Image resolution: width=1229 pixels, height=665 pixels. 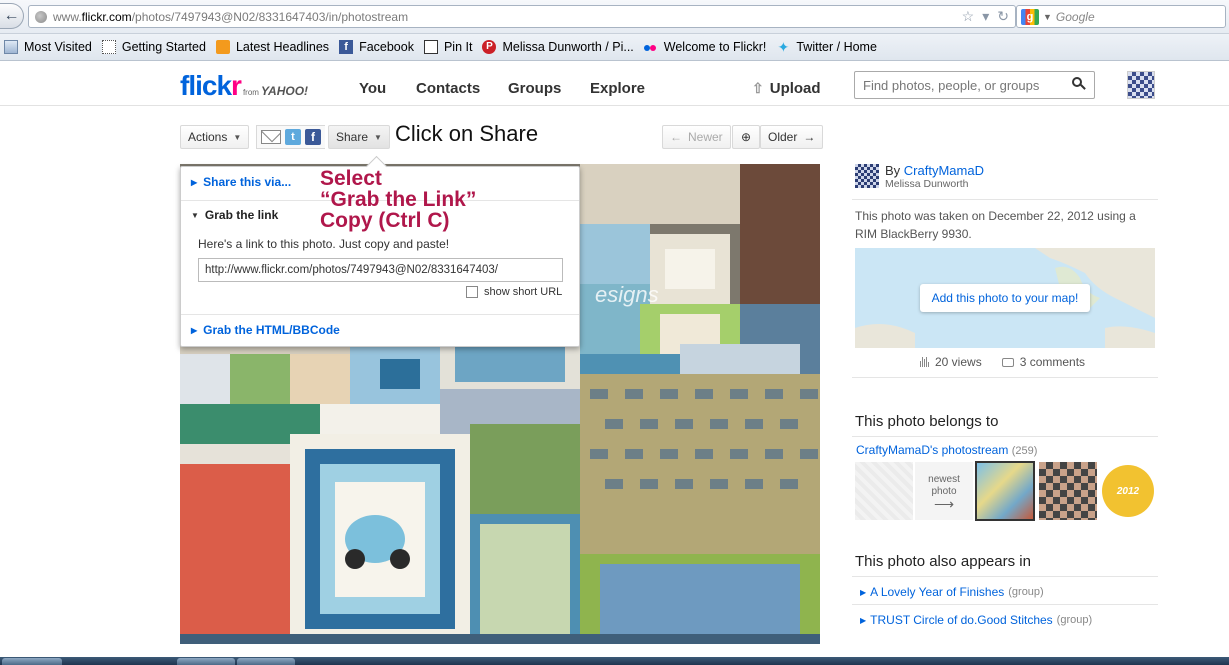 What do you see at coordinates (472, 292) in the screenshot?
I see `short-url-checkbox` at bounding box center [472, 292].